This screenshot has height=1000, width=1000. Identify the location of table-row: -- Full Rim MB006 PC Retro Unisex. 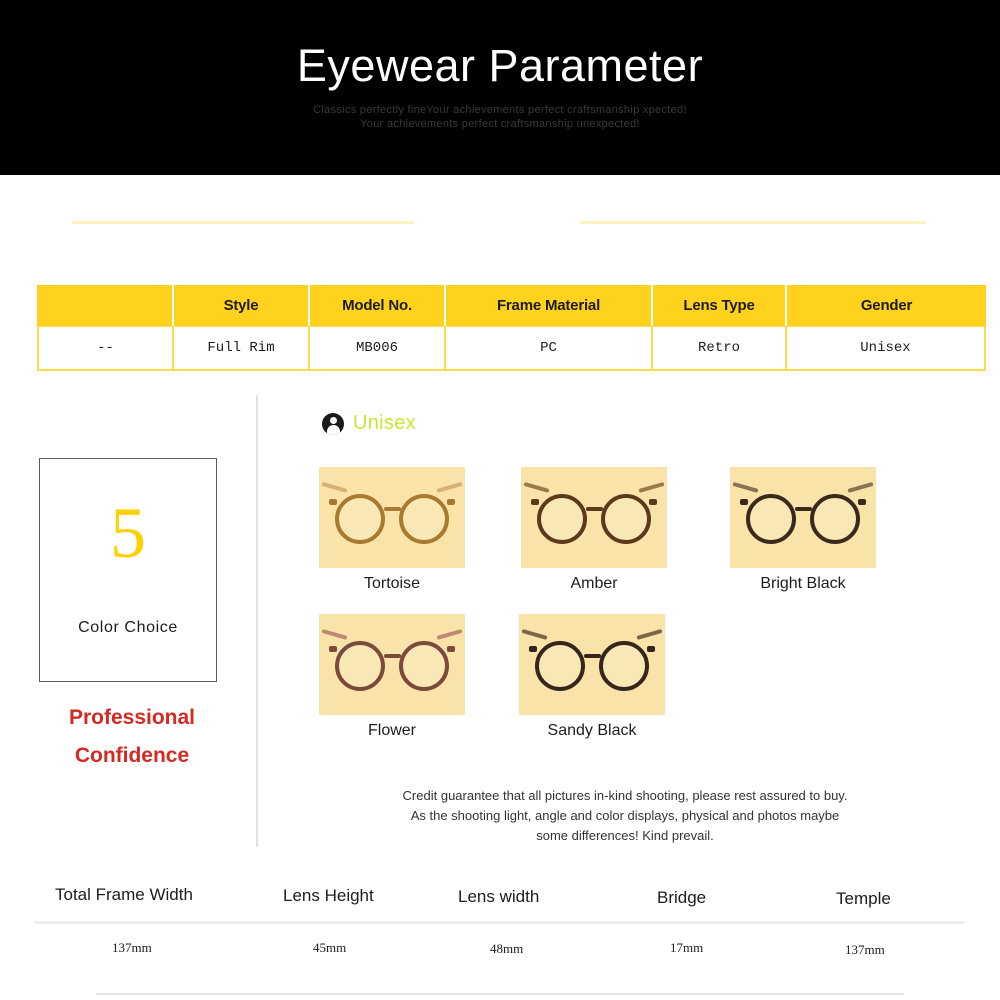
(511, 348).